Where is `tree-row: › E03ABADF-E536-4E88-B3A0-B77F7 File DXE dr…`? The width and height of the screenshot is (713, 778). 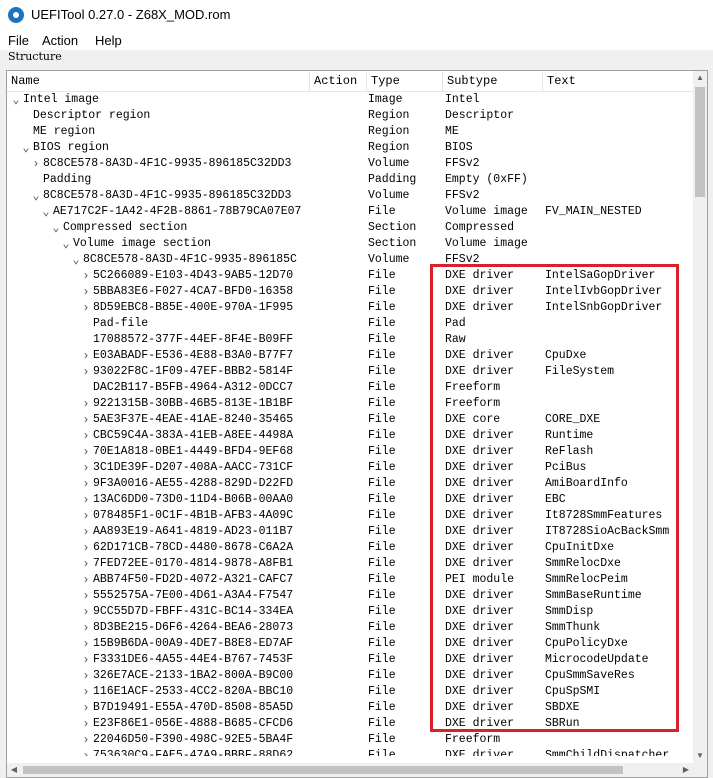
tree-row: › E03ABADF-E536-4E88-B3A0-B77F7 File DXE dr… is located at coordinates (350, 356).